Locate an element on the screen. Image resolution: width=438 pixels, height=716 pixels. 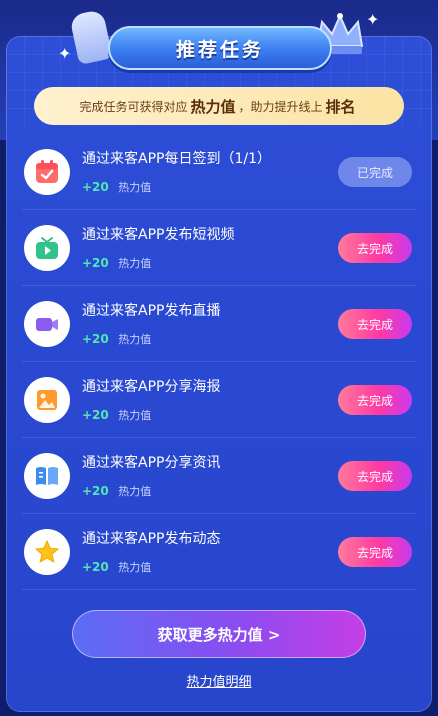
notice-prefix: 完成任务可获得对应 is located at coordinates (133, 106).